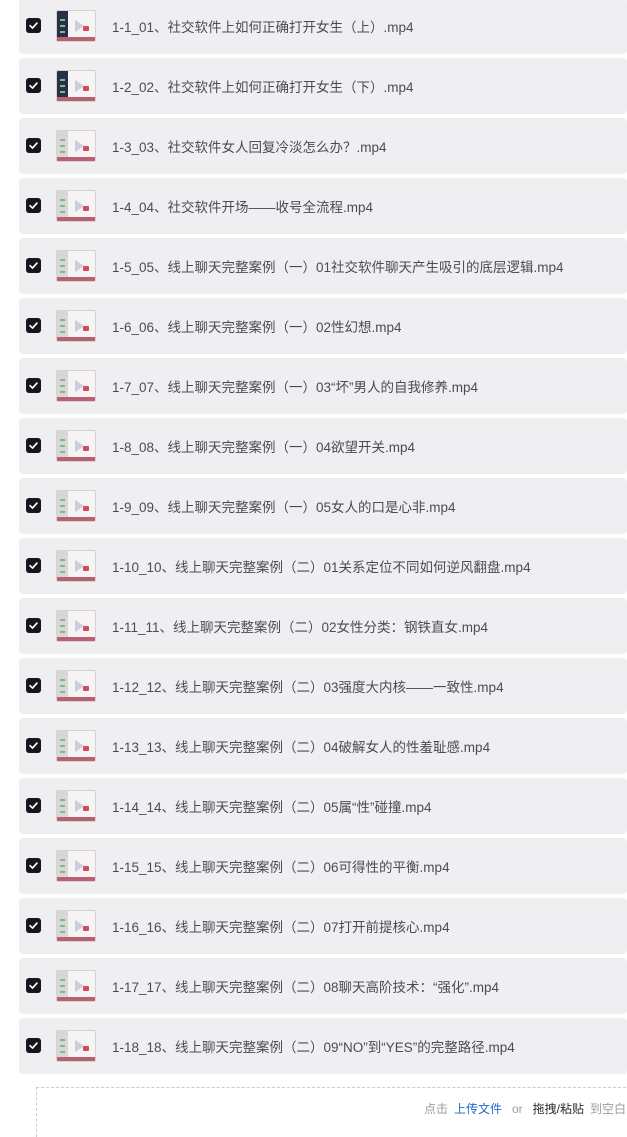 Image resolution: width=627 pixels, height=1137 pixels. Describe the element at coordinates (281, 927) in the screenshot. I see `file-name: 1-16_16、线上聊天完整案例（二）07打开前提核心.mp4` at that location.